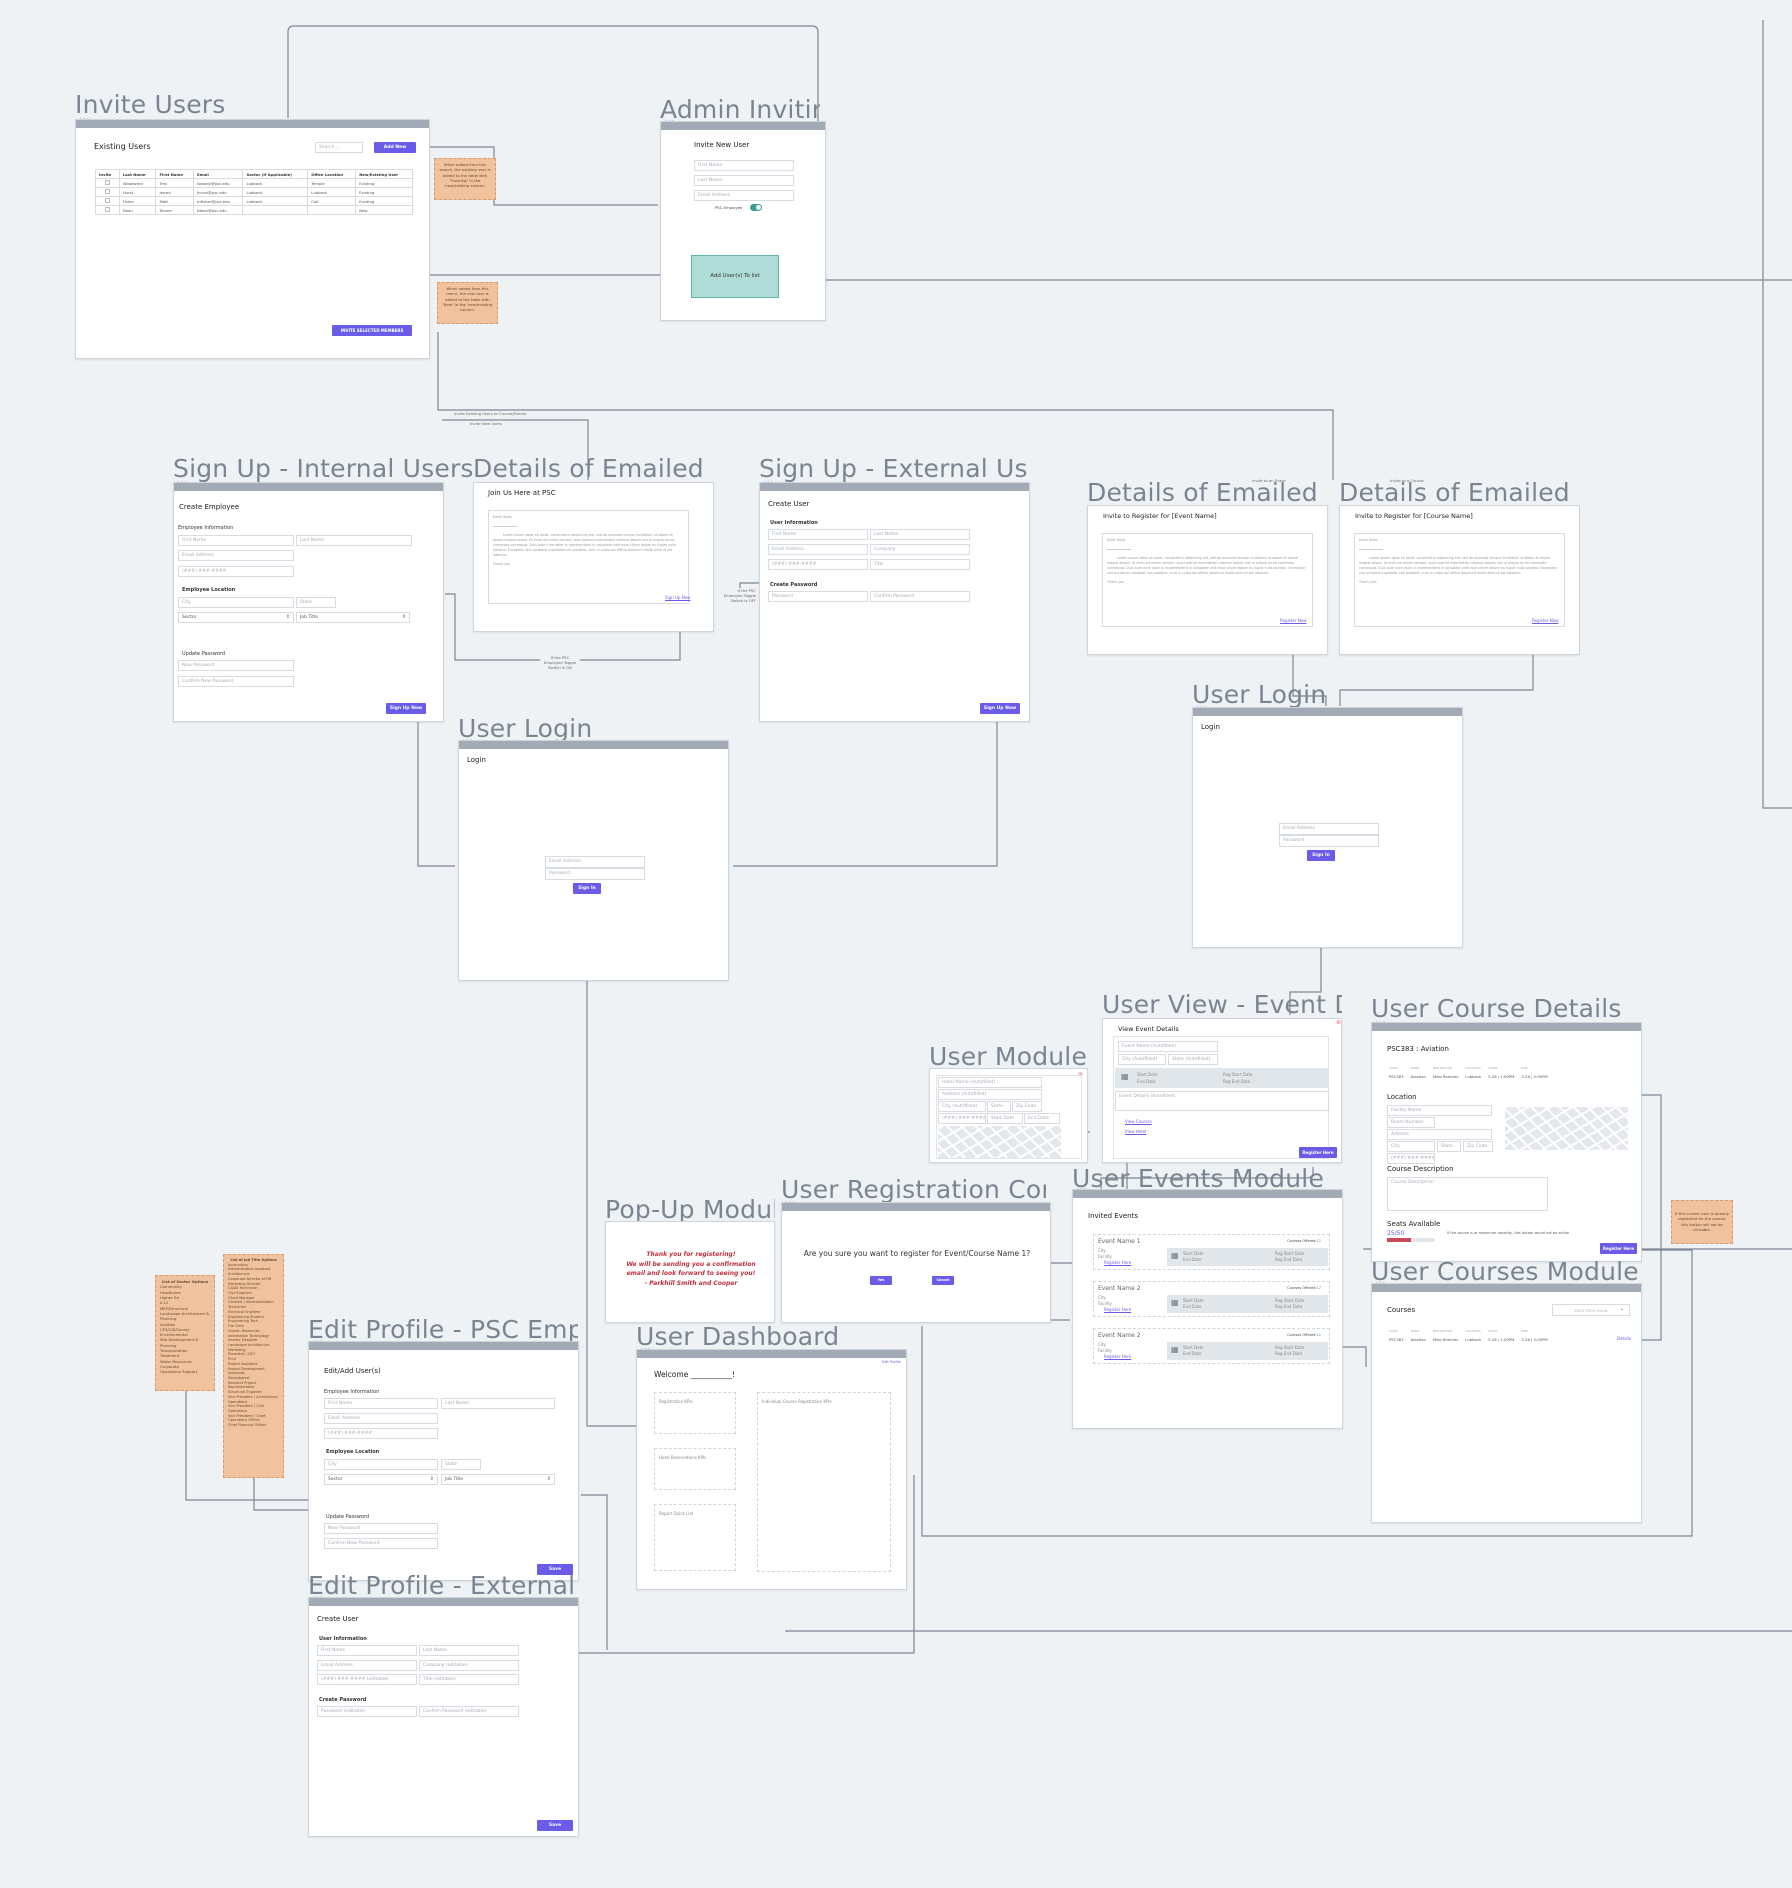  Describe the element at coordinates (372, 330) in the screenshot. I see `invite-selected-button: INVITE SELECTED MEMBERS` at that location.